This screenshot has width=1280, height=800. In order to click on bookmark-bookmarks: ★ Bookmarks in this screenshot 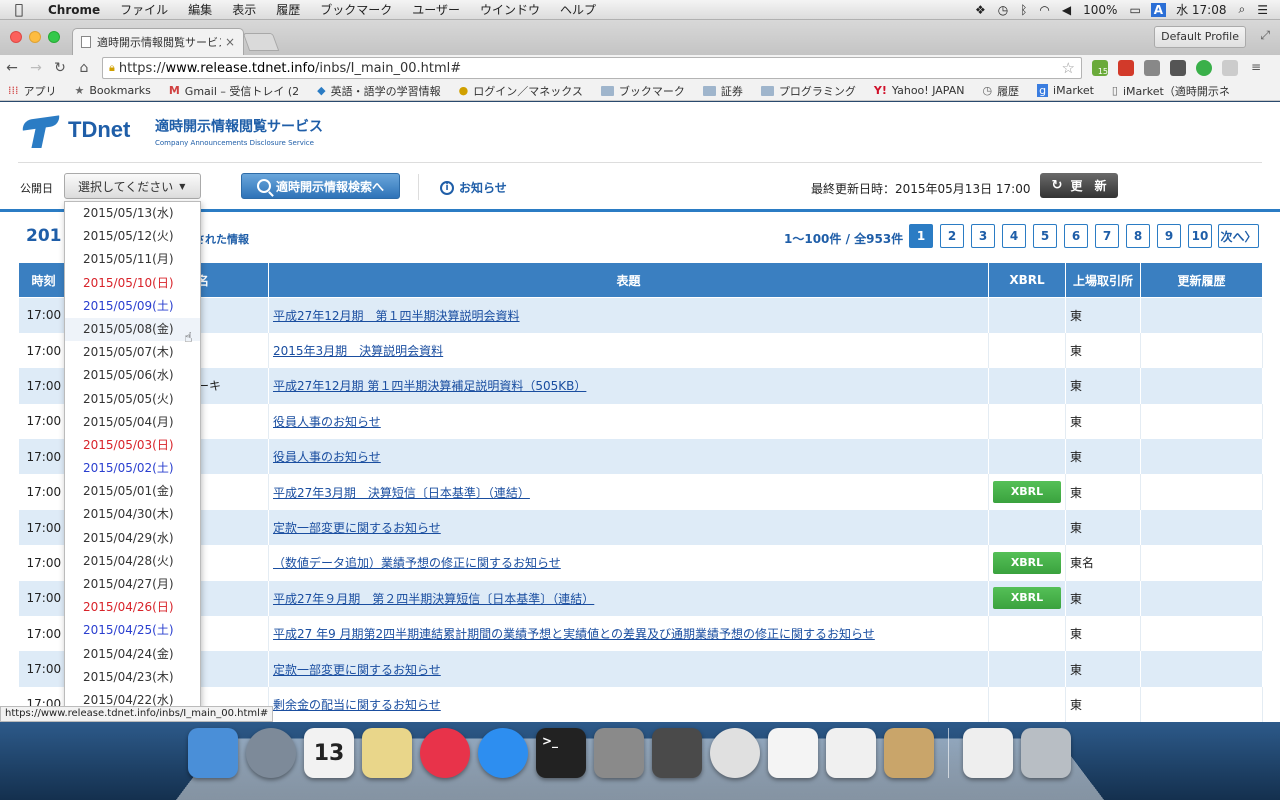, I will do `click(114, 90)`.